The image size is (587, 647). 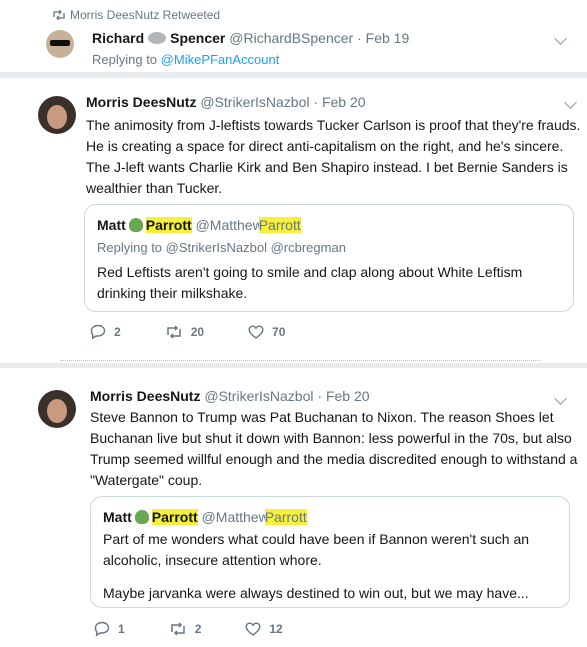 I want to click on retweet-count: 2, so click(x=198, y=628).